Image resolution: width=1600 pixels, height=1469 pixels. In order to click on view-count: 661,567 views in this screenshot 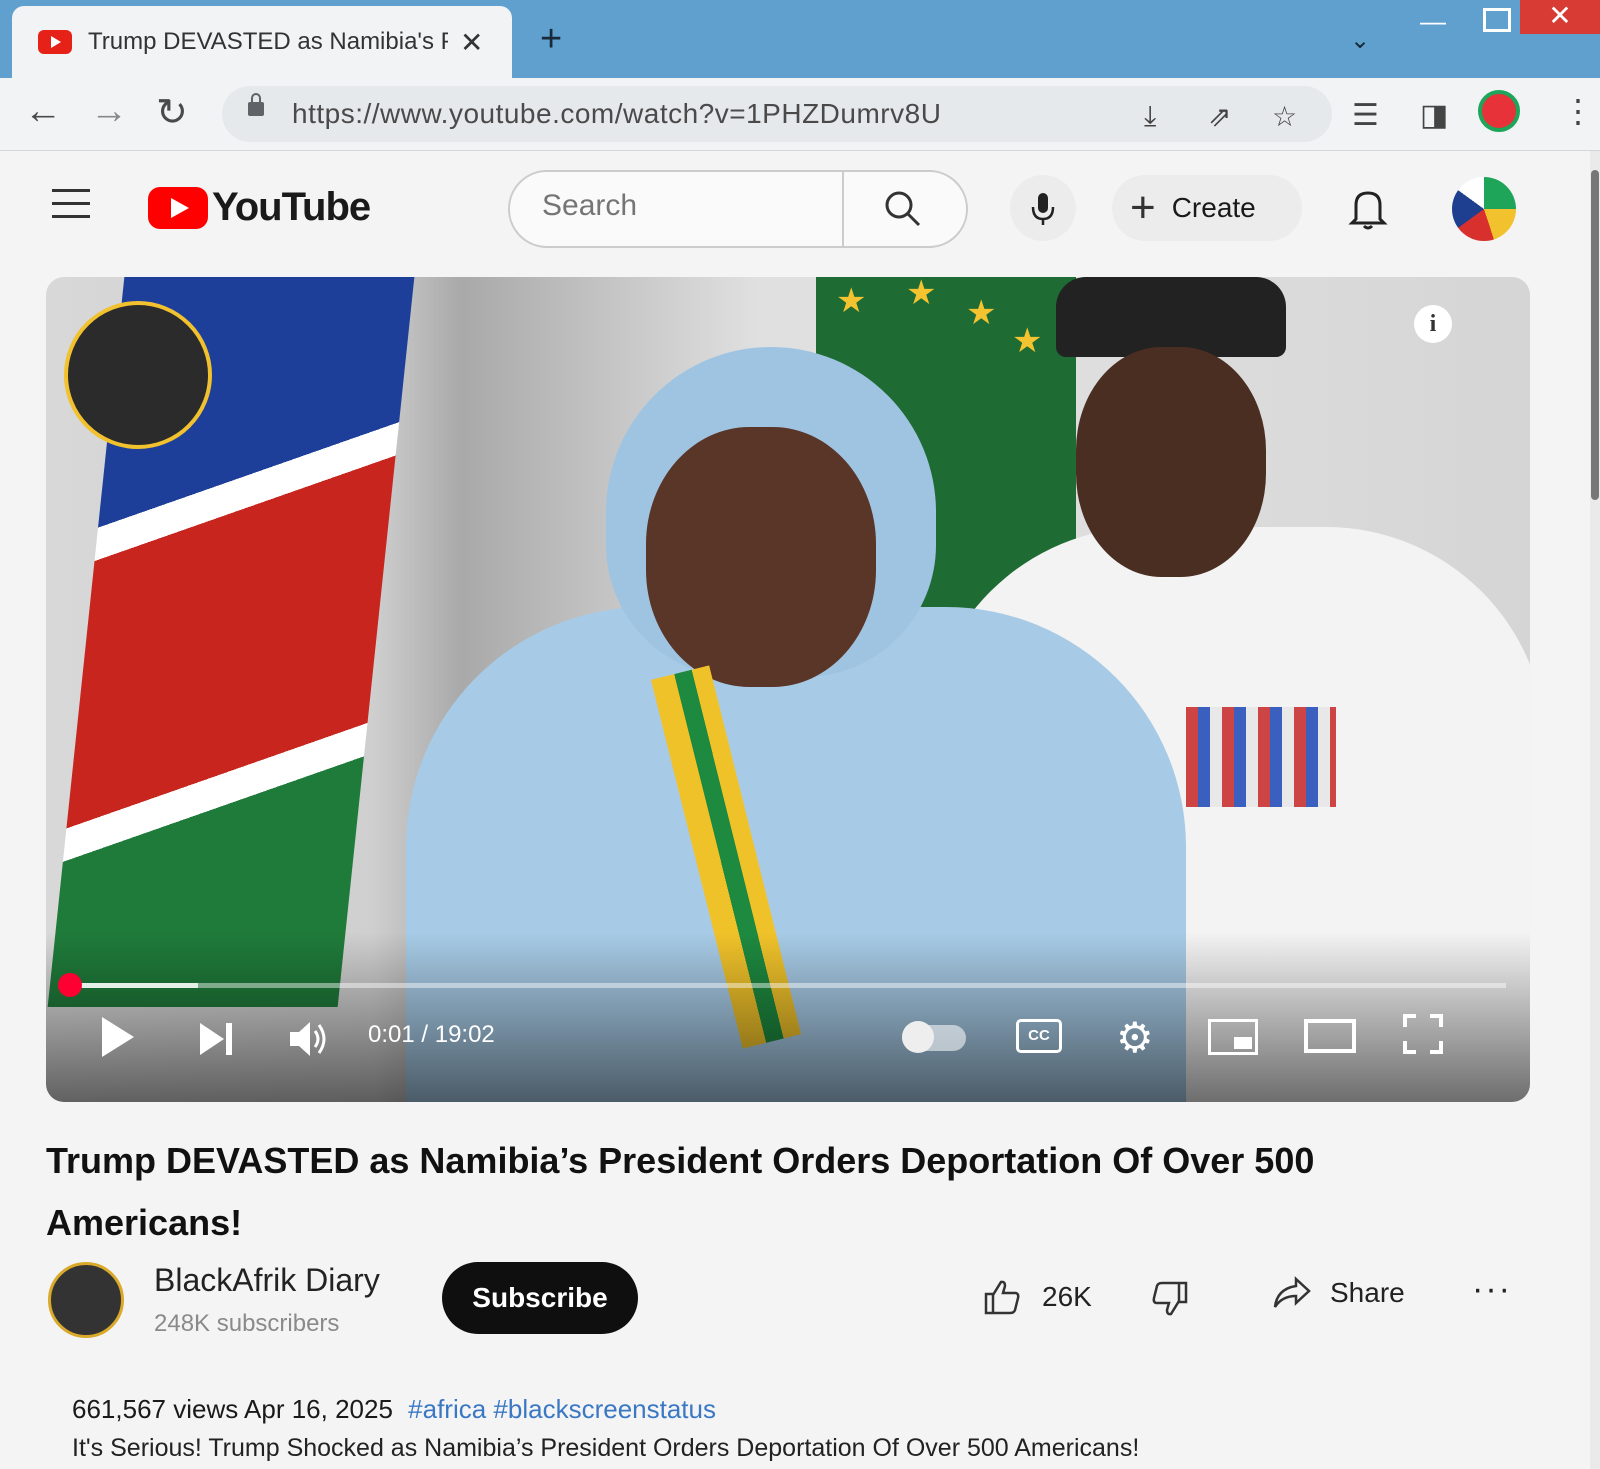, I will do `click(155, 1409)`.